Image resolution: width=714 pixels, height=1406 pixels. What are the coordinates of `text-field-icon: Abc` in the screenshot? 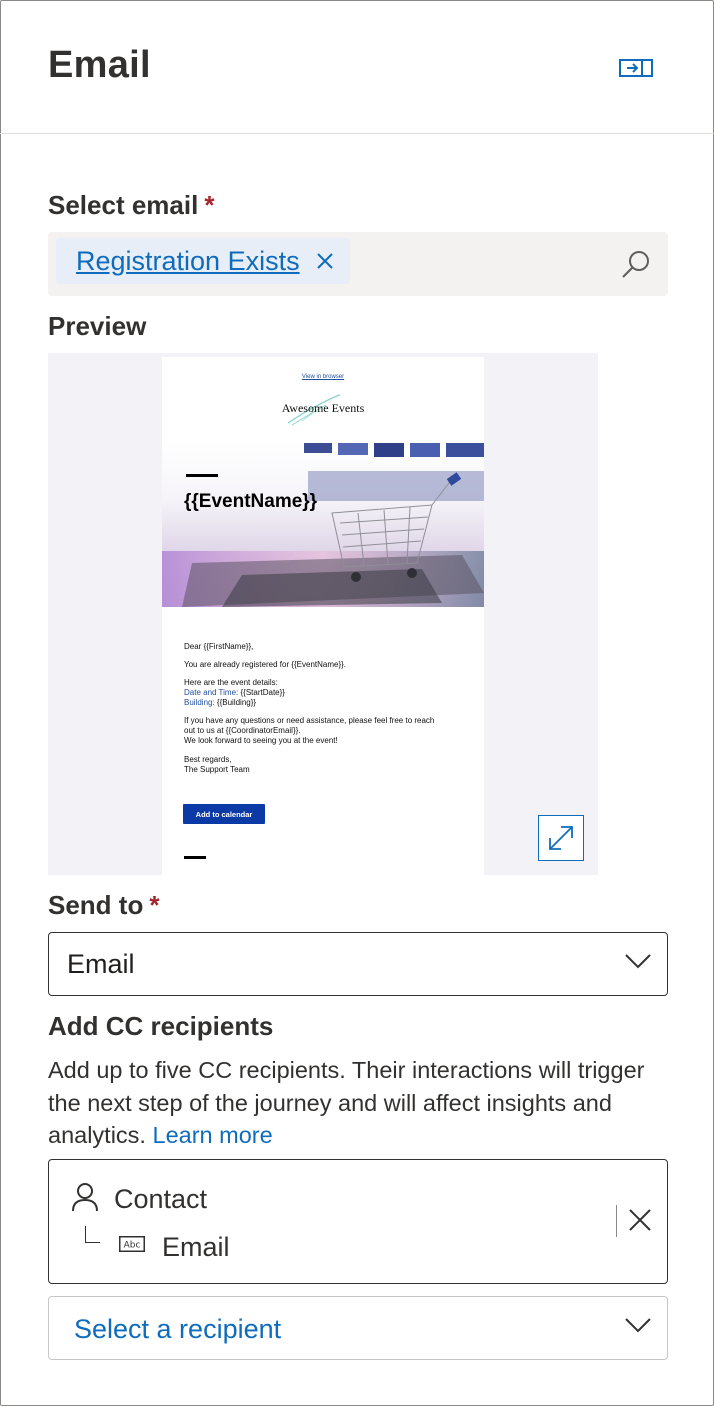 It's located at (132, 1244).